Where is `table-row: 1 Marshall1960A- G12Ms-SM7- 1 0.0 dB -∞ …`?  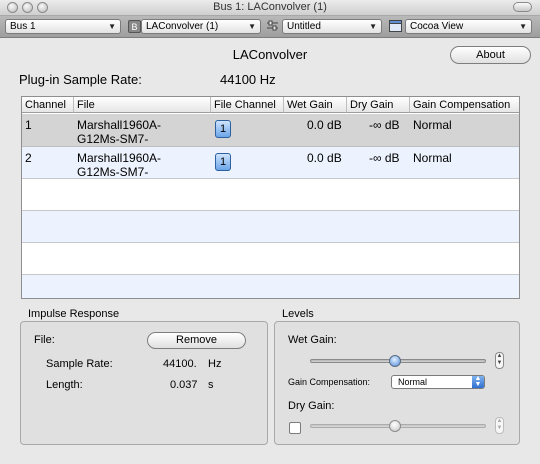
table-row: 1 Marshall1960A- G12Ms-SM7- 1 0.0 dB -∞ … is located at coordinates (270, 130).